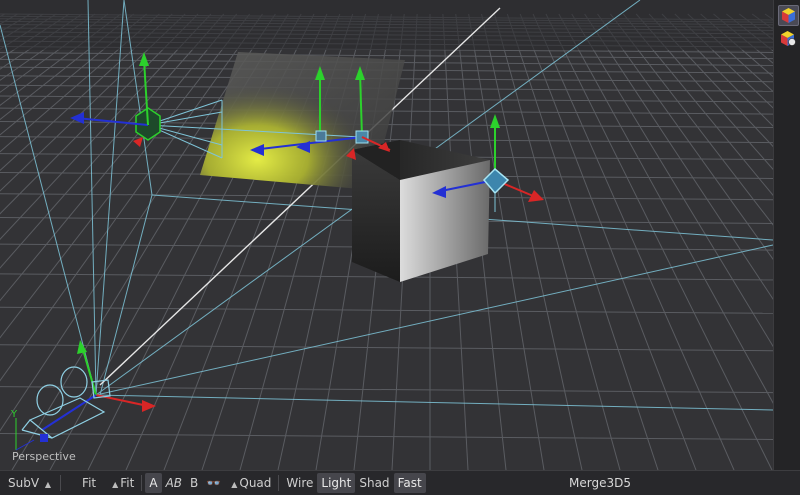  I want to click on subview-dropdown: SubV ▲, so click(30, 483).